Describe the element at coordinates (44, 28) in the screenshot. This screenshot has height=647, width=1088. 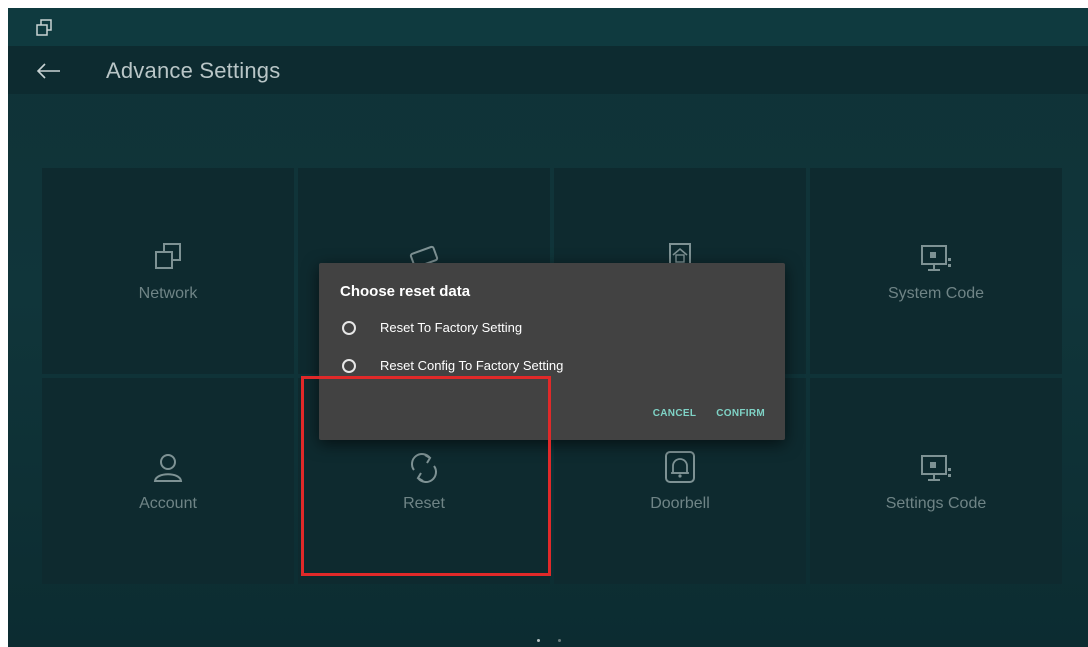
I see `window-restore-icon` at that location.